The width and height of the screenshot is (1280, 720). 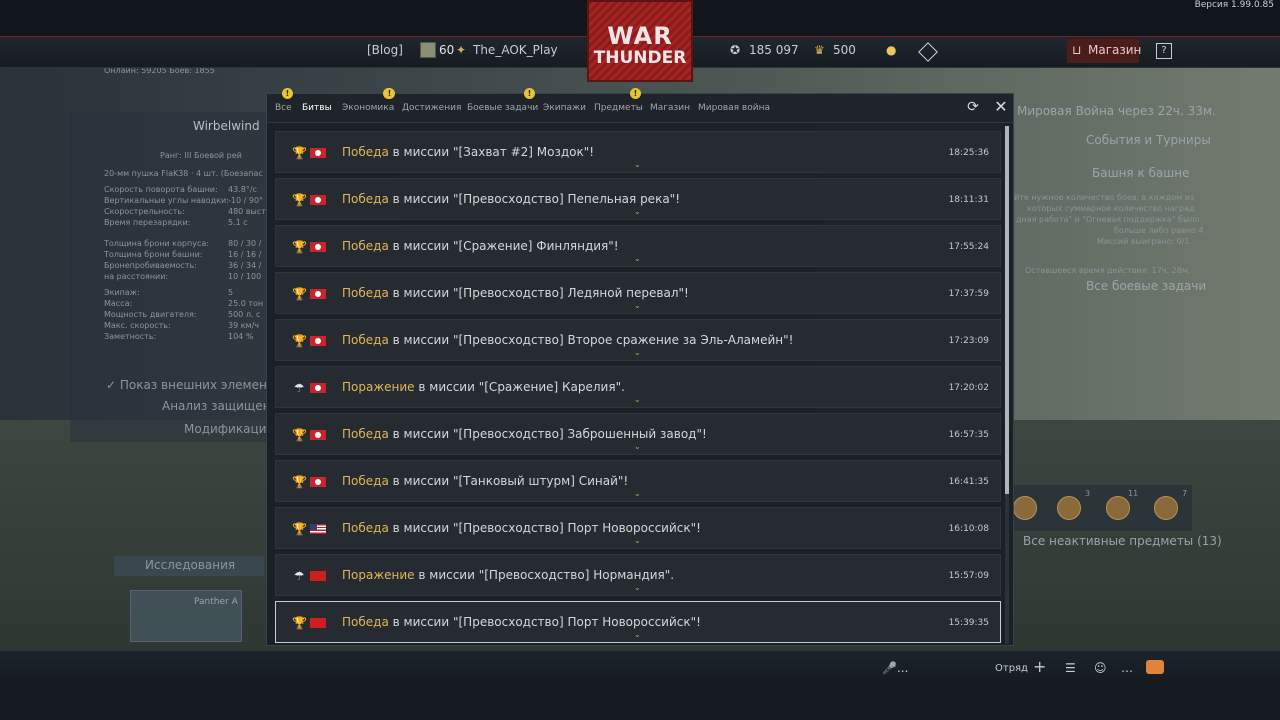 I want to click on stat-label: Экипаж:, so click(x=122, y=292).